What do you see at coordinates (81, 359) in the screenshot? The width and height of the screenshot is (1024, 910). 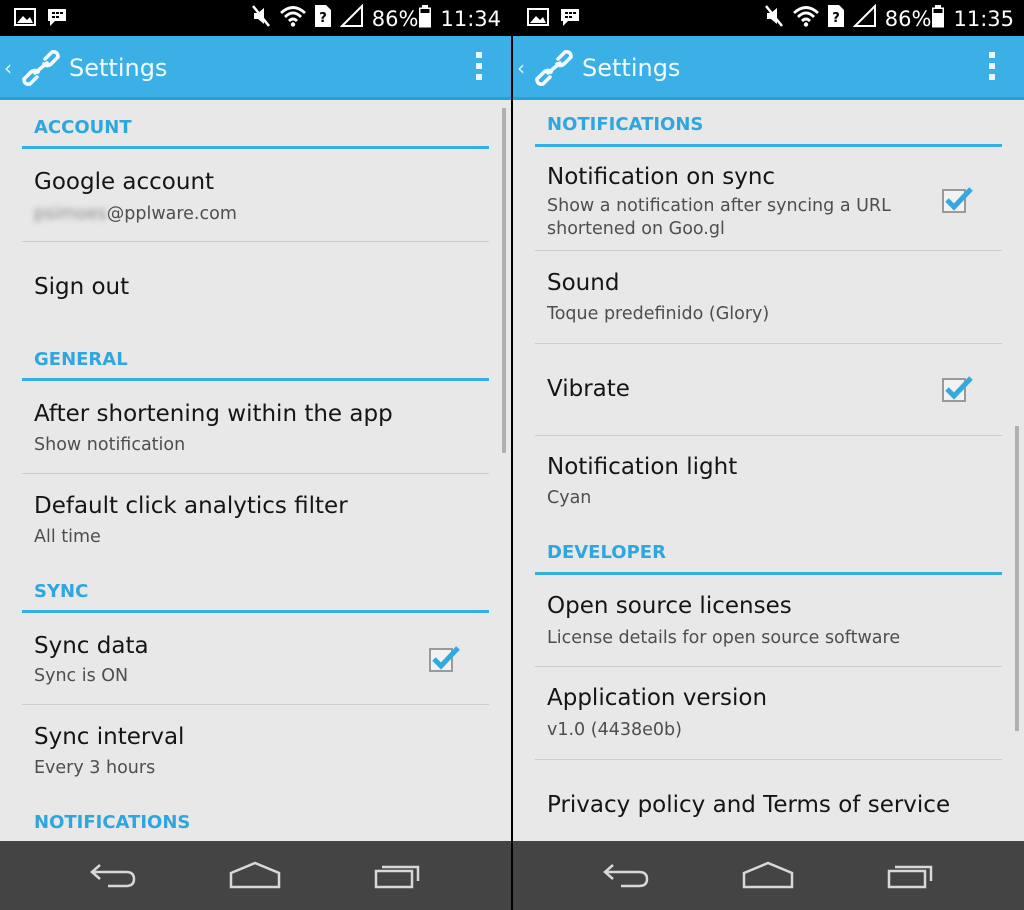 I see `category-label: GENERAL` at bounding box center [81, 359].